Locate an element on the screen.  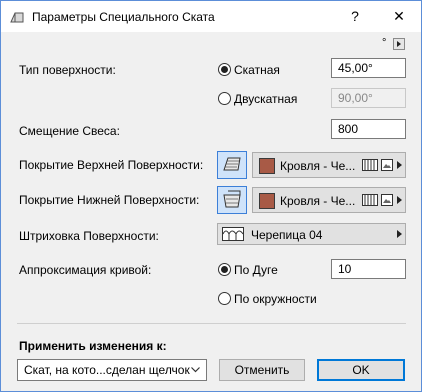
radio-double-slope is located at coordinates (224, 98).